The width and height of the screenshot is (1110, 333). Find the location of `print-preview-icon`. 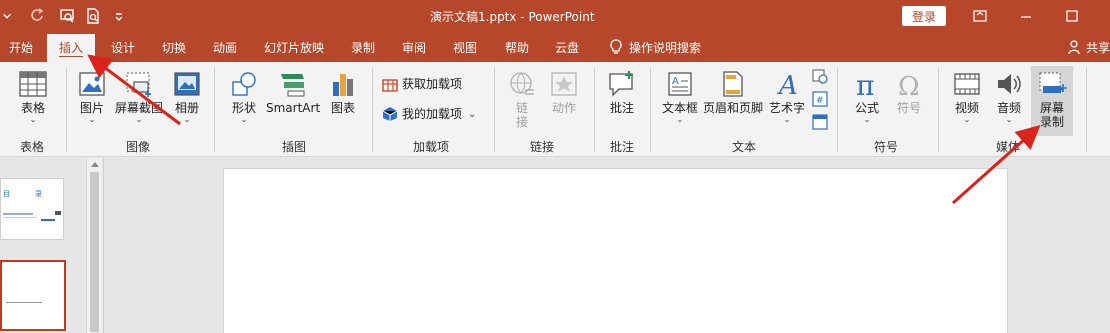

print-preview-icon is located at coordinates (93, 16).